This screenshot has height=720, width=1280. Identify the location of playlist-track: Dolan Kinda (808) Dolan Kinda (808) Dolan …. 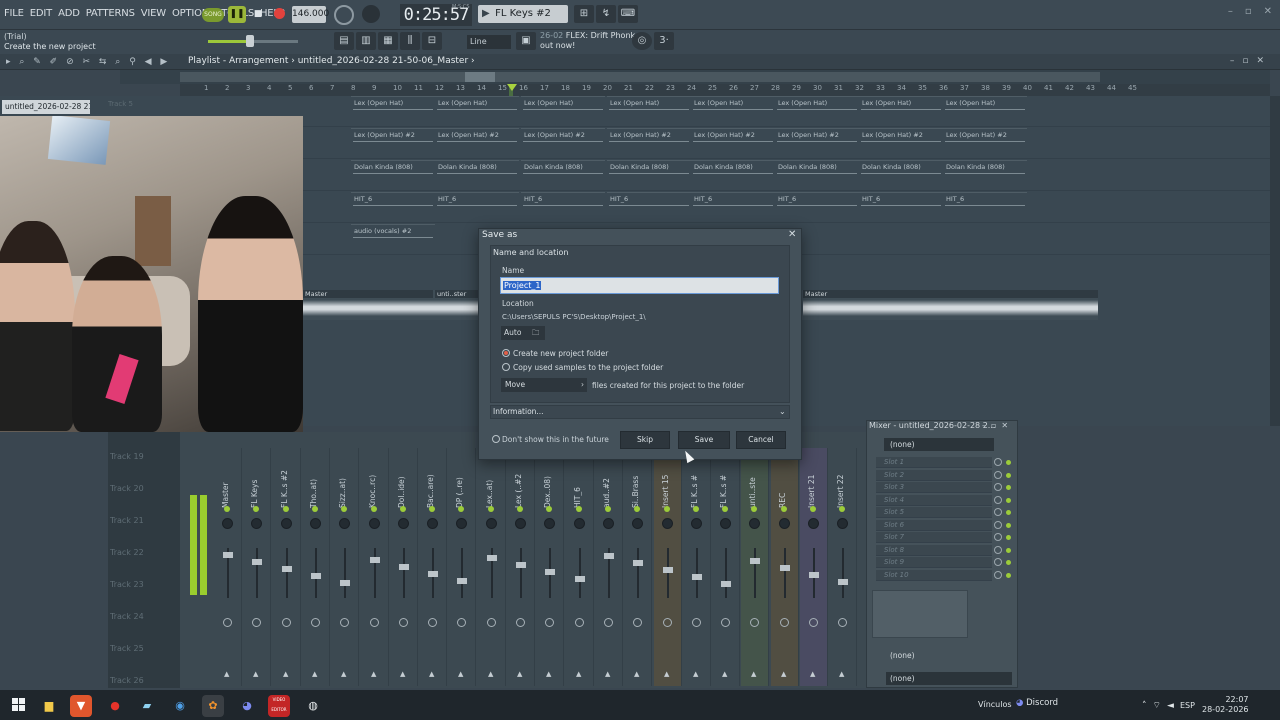
(788, 175).